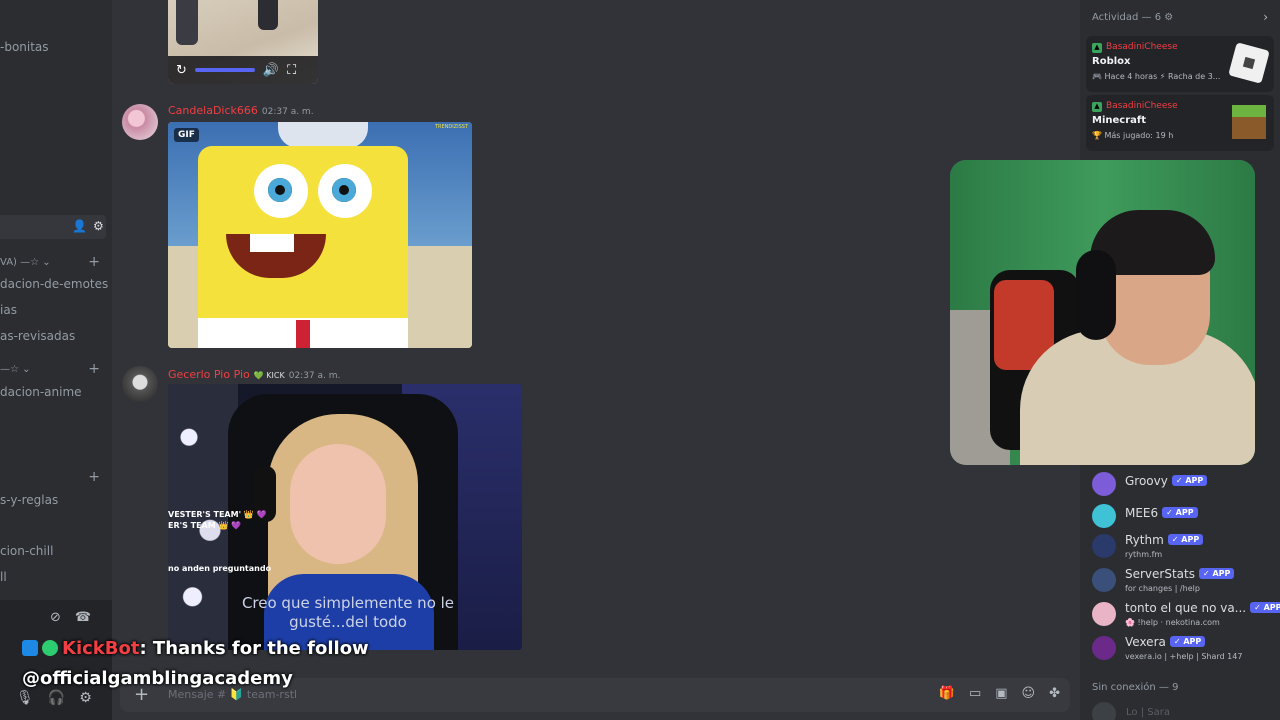 This screenshot has height=720, width=1280. What do you see at coordinates (209, 374) in the screenshot?
I see `username: Gecerlo Pio Pio` at bounding box center [209, 374].